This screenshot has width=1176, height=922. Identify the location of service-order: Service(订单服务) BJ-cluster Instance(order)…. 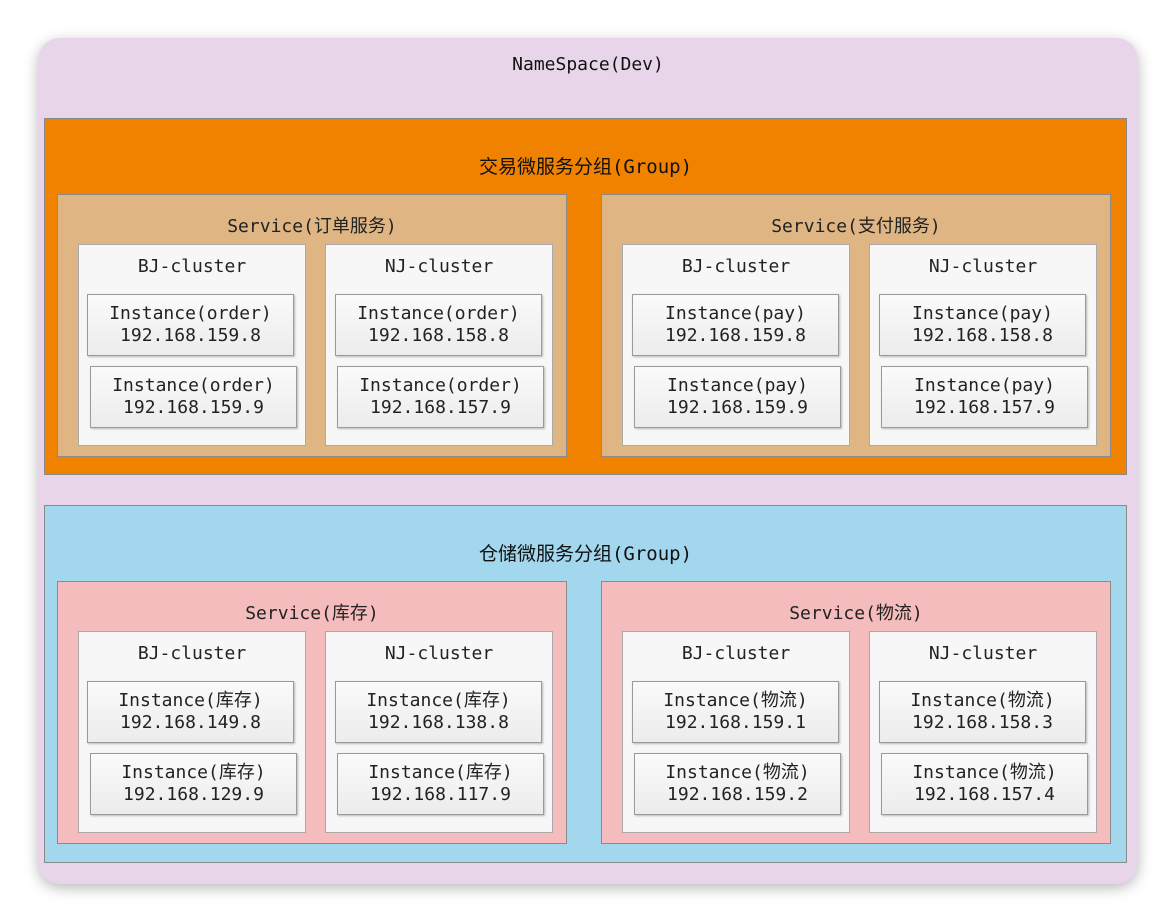
(312, 325).